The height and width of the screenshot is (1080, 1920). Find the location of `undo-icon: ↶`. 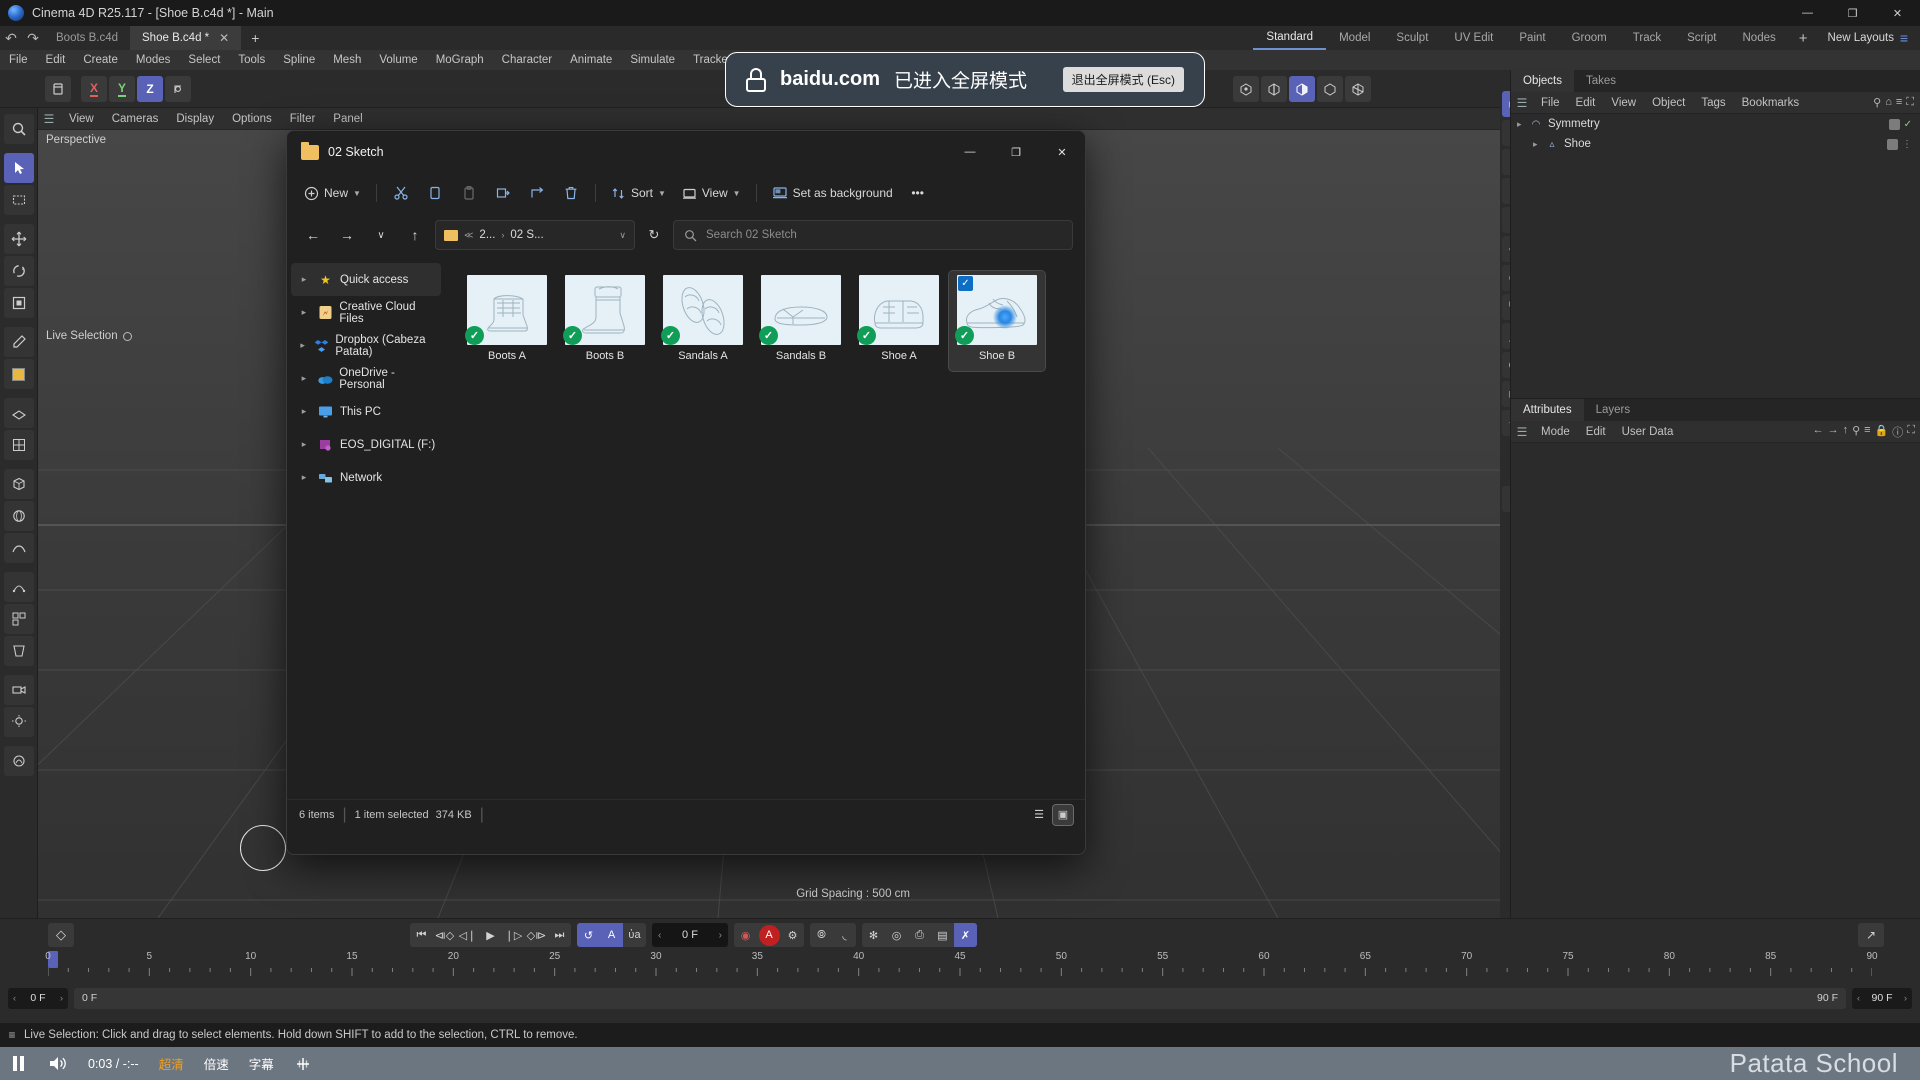

undo-icon: ↶ is located at coordinates (11, 38).